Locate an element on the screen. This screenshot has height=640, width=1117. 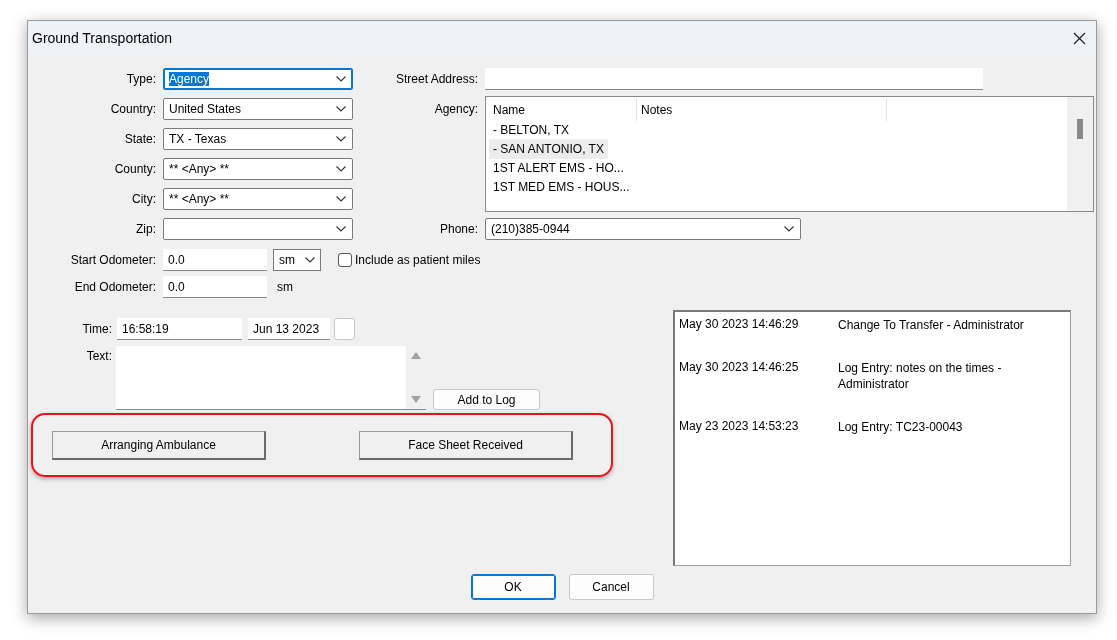
unit-label: sm is located at coordinates (285, 287).